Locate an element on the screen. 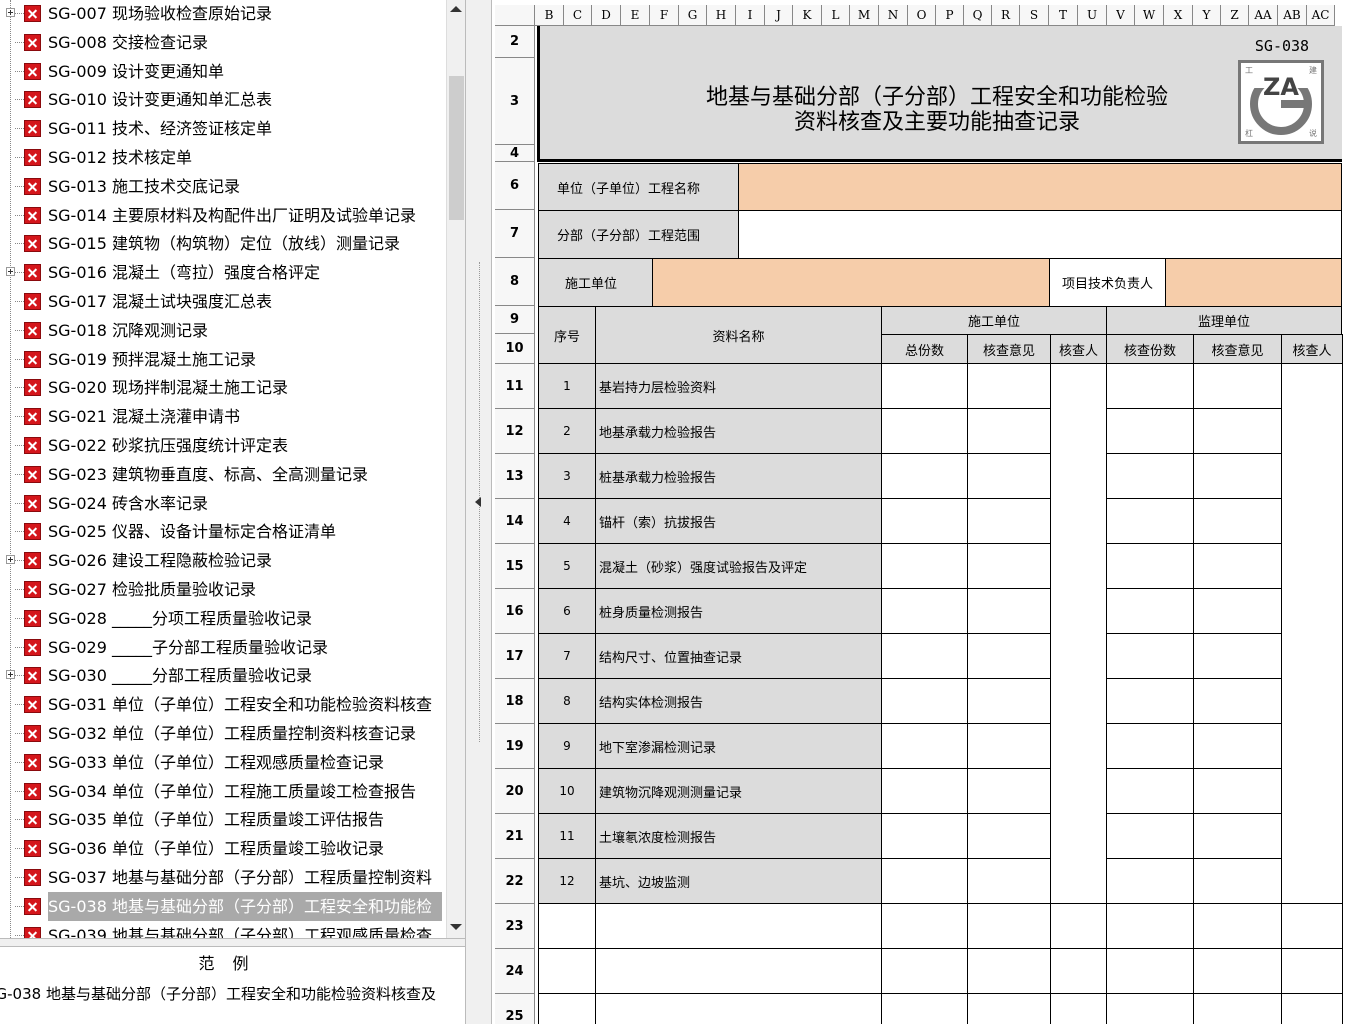  column-header: Y is located at coordinates (1207, 15).